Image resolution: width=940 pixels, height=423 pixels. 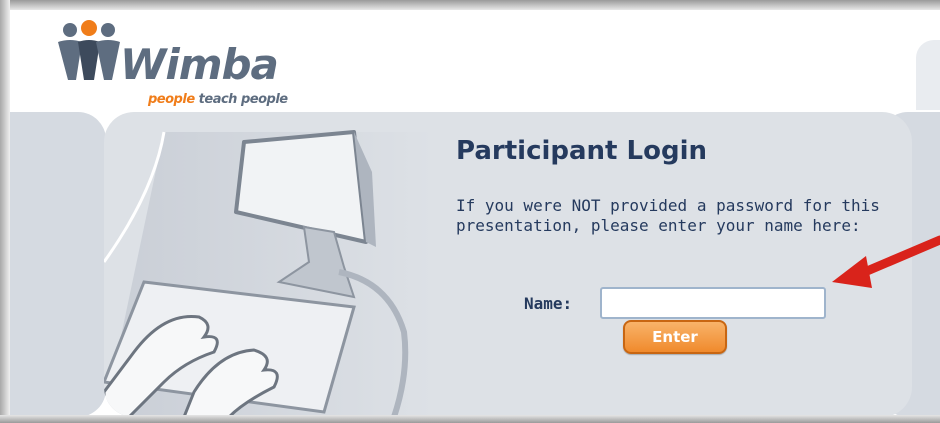 I want to click on wimba-logo: Wimba people teach people, so click(x=194, y=66).